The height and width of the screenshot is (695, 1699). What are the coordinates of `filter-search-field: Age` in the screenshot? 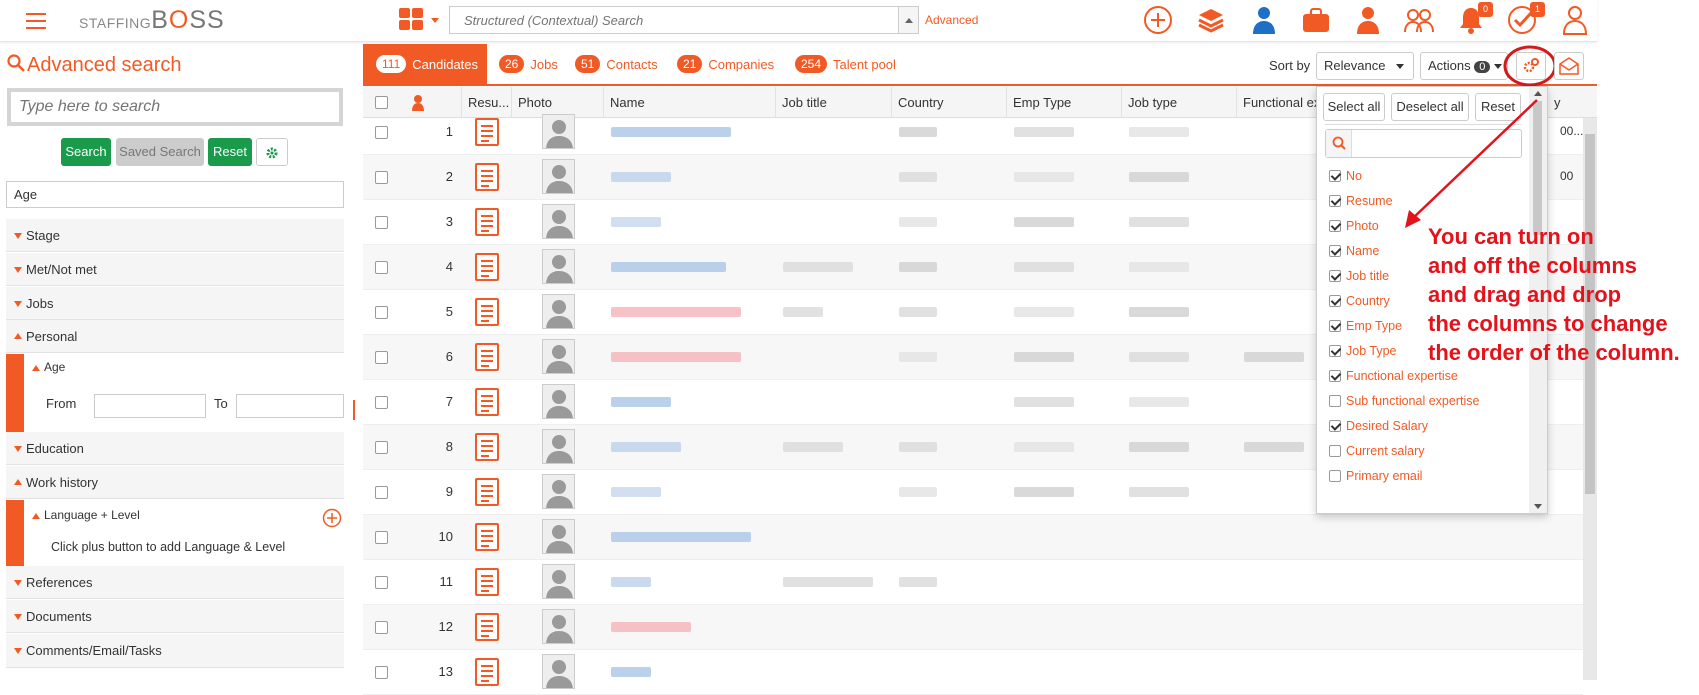 It's located at (175, 194).